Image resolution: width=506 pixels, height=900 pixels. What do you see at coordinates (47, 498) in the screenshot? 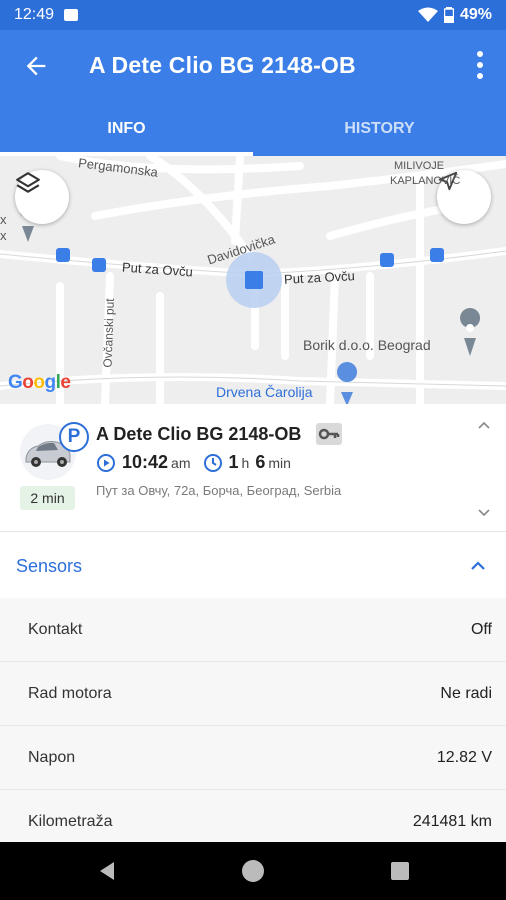
I see `duration-badge: 2 min` at bounding box center [47, 498].